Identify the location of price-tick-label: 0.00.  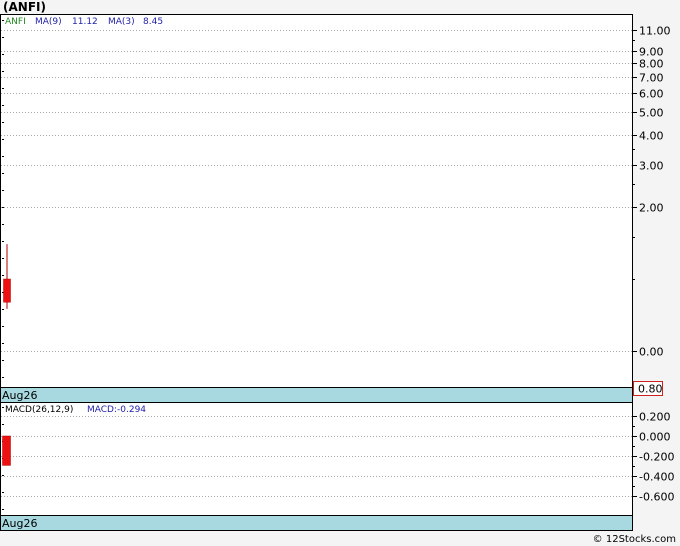
(651, 352).